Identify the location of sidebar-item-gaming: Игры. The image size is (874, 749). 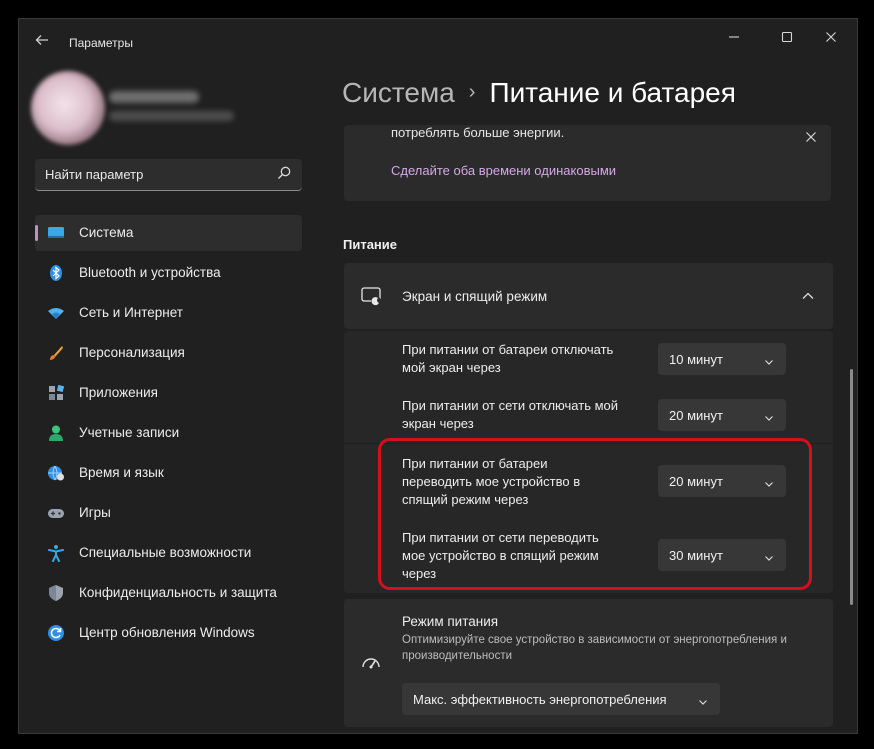
(168, 513).